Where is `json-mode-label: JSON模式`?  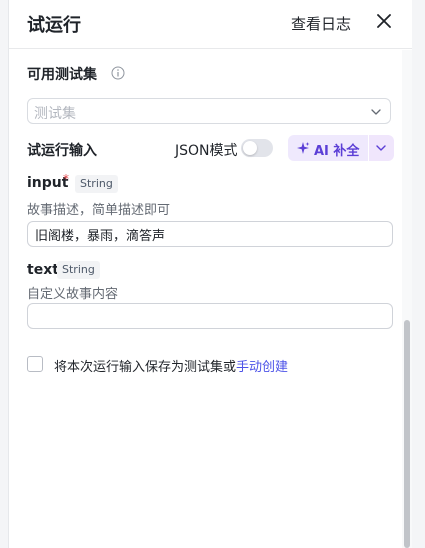 json-mode-label: JSON模式 is located at coordinates (206, 151).